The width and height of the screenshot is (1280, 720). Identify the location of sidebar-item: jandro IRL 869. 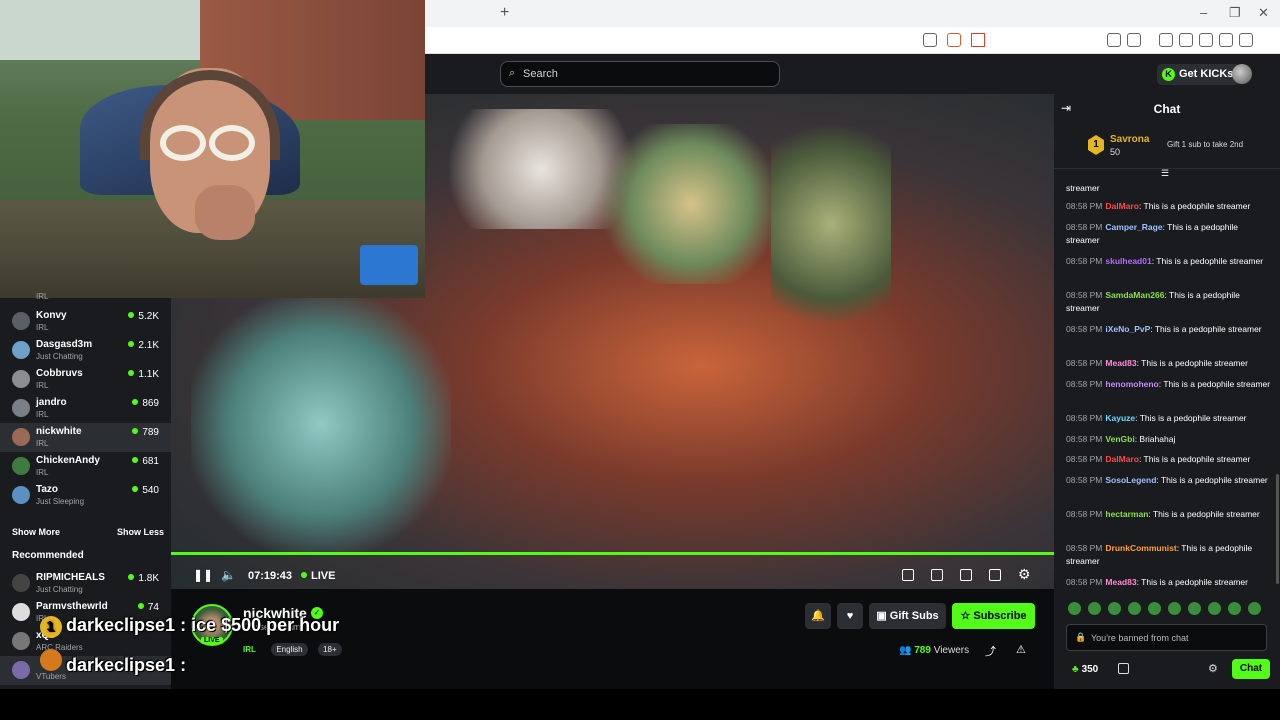
(85, 408).